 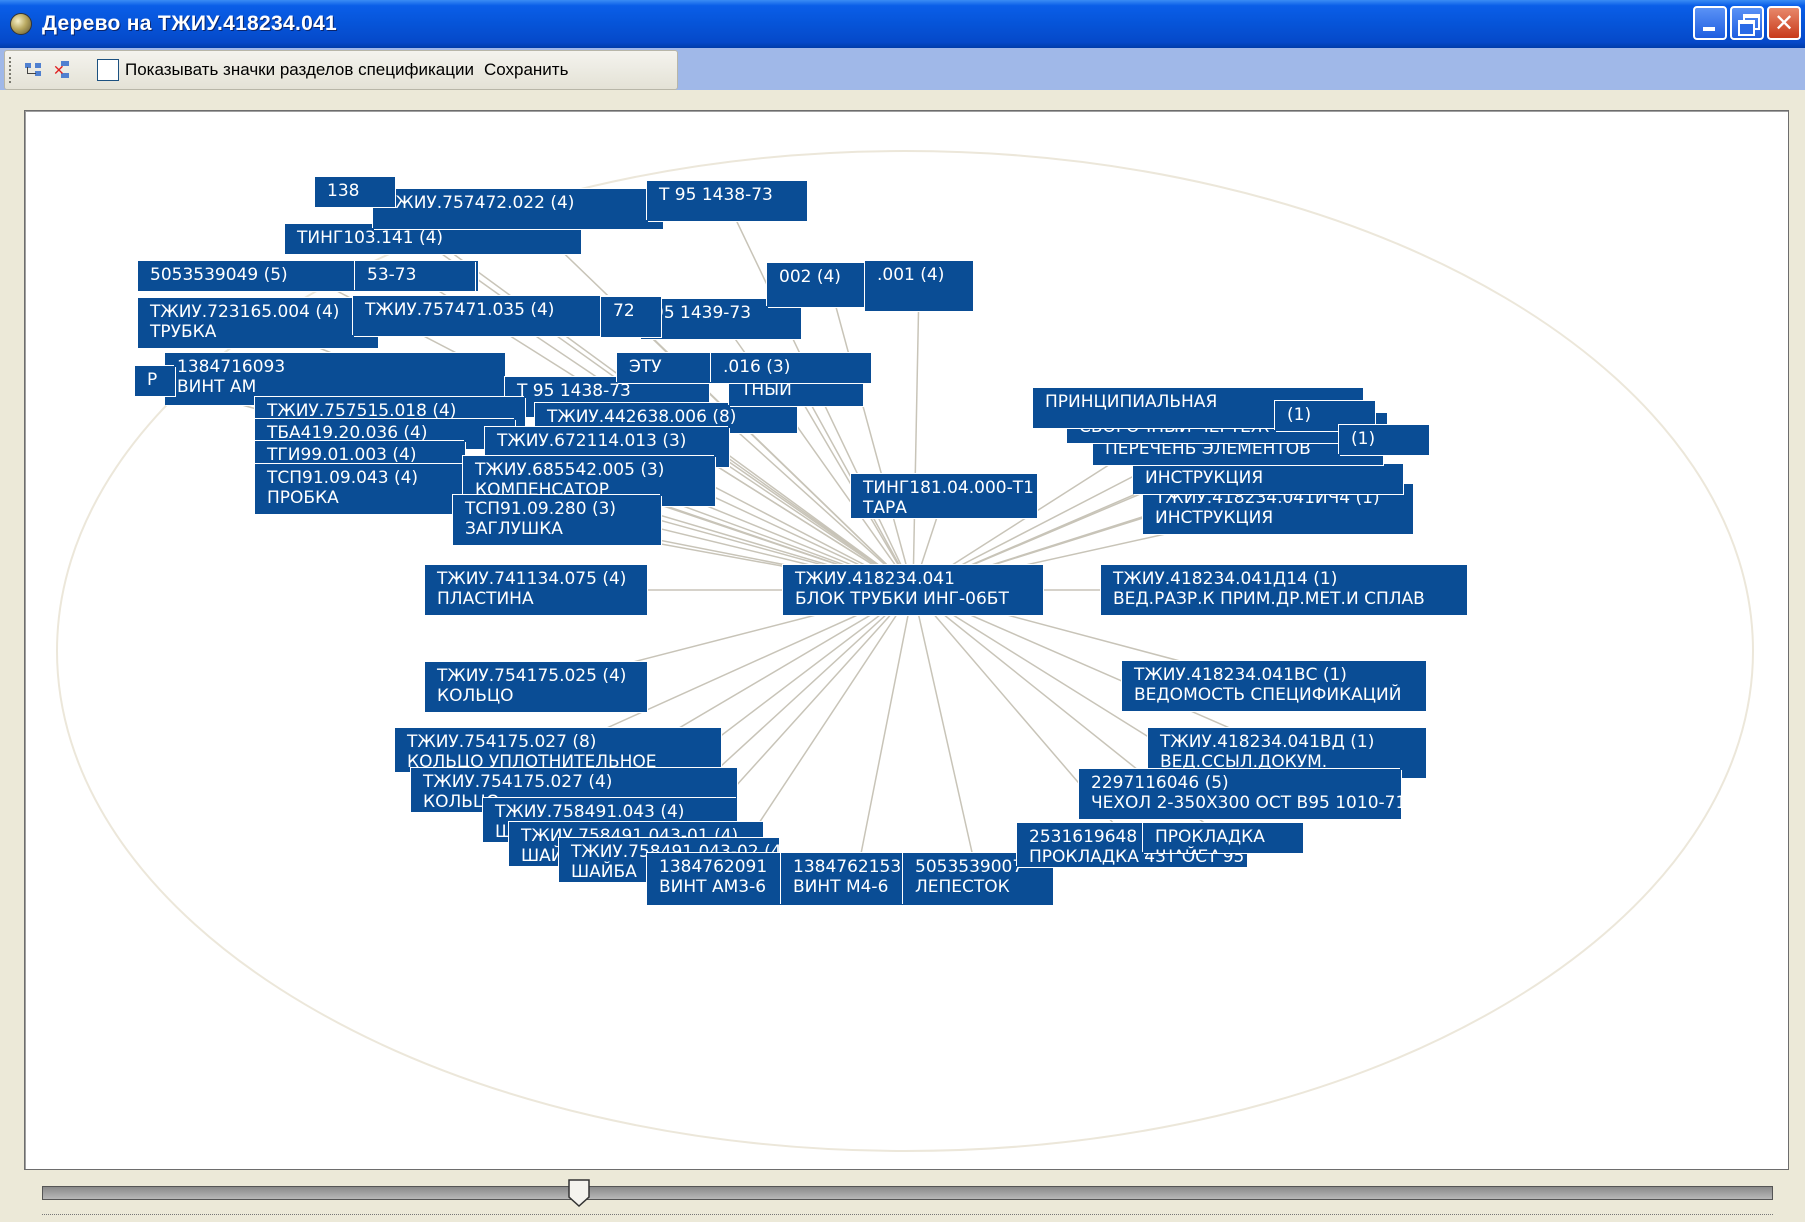 I want to click on zoom-slider-thumb, so click(x=578, y=1193).